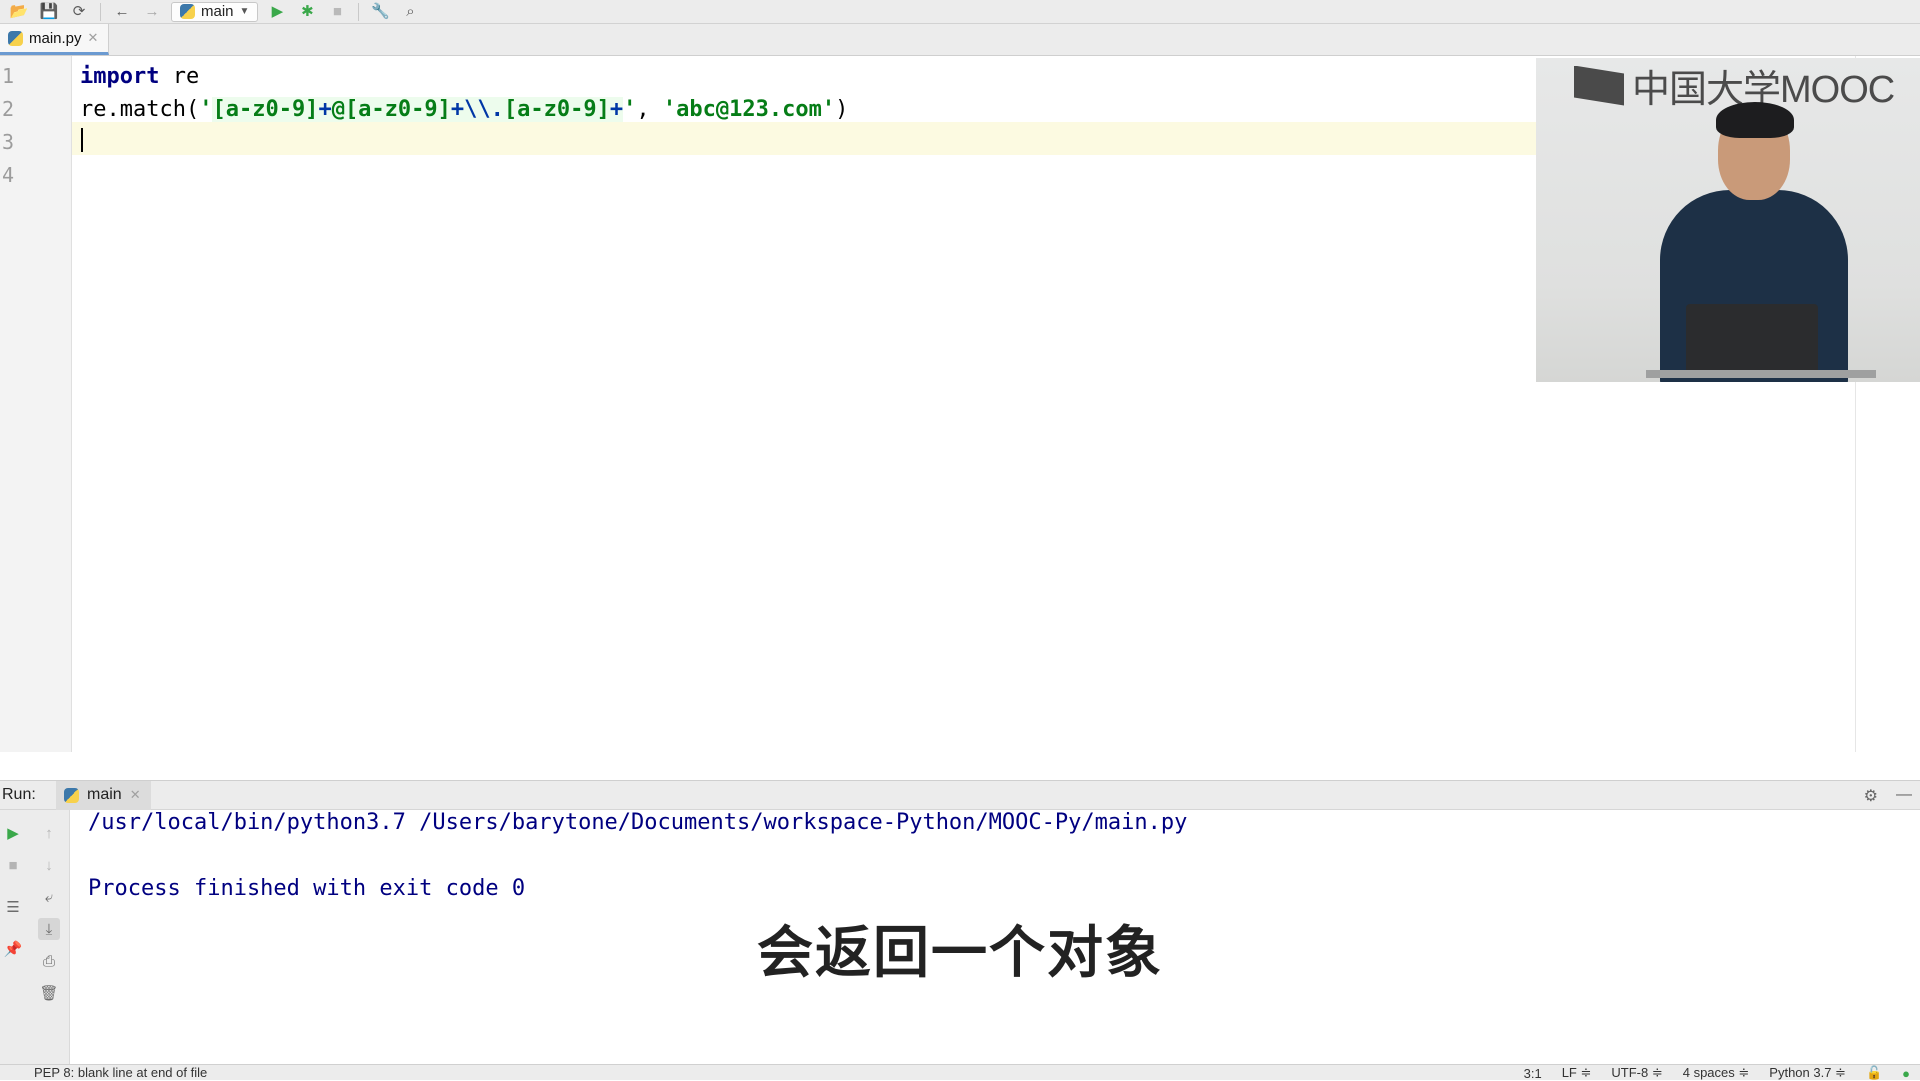 This screenshot has height=1081, width=1920. Describe the element at coordinates (960, 795) in the screenshot. I see `run-tool-header: Run: main ✕ ⚙ —` at that location.